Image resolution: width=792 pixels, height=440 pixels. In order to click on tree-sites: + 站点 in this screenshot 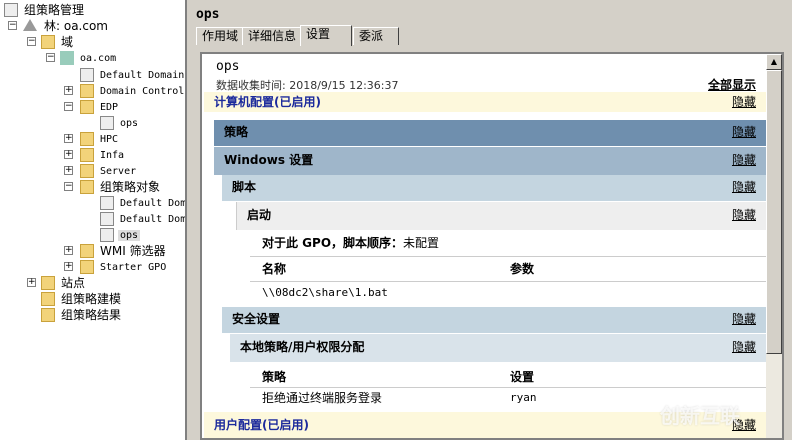, I will do `click(56, 283)`.